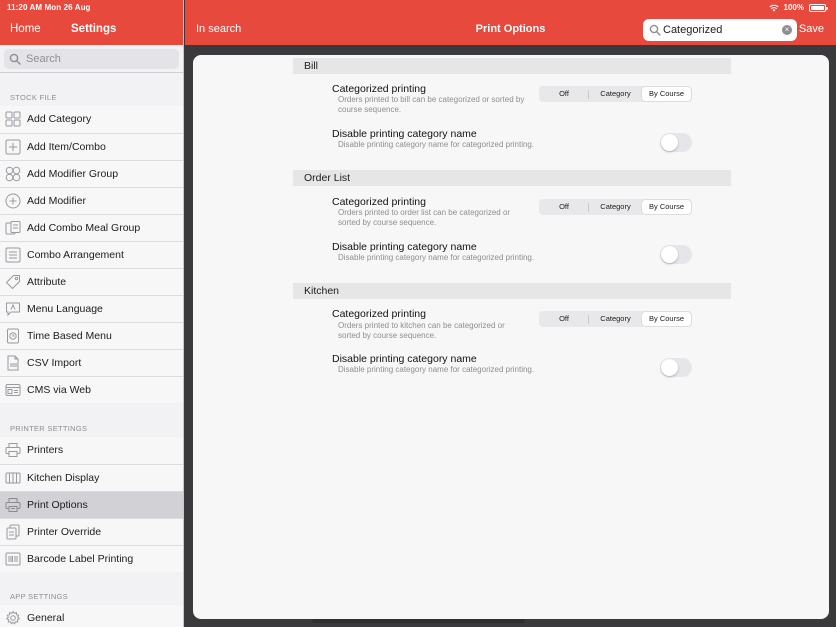 Image resolution: width=836 pixels, height=627 pixels. I want to click on sidebar-item-label: Add Item/Combo, so click(66, 147).